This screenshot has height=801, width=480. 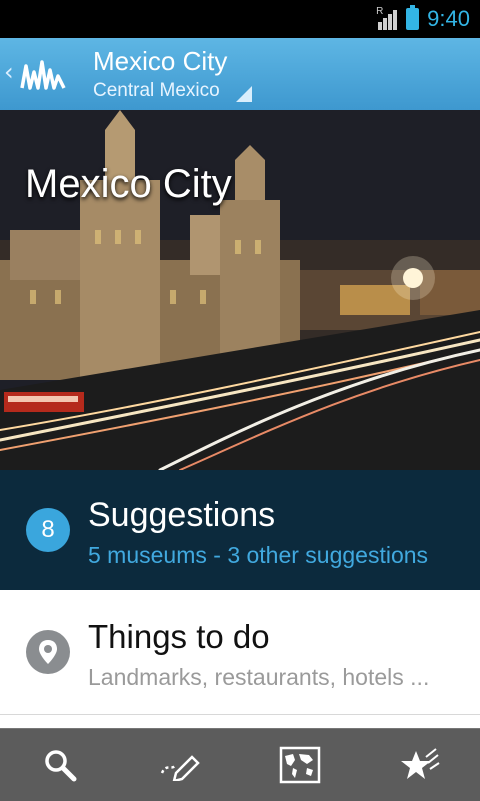 I want to click on edit-trip-icon, so click(x=180, y=765).